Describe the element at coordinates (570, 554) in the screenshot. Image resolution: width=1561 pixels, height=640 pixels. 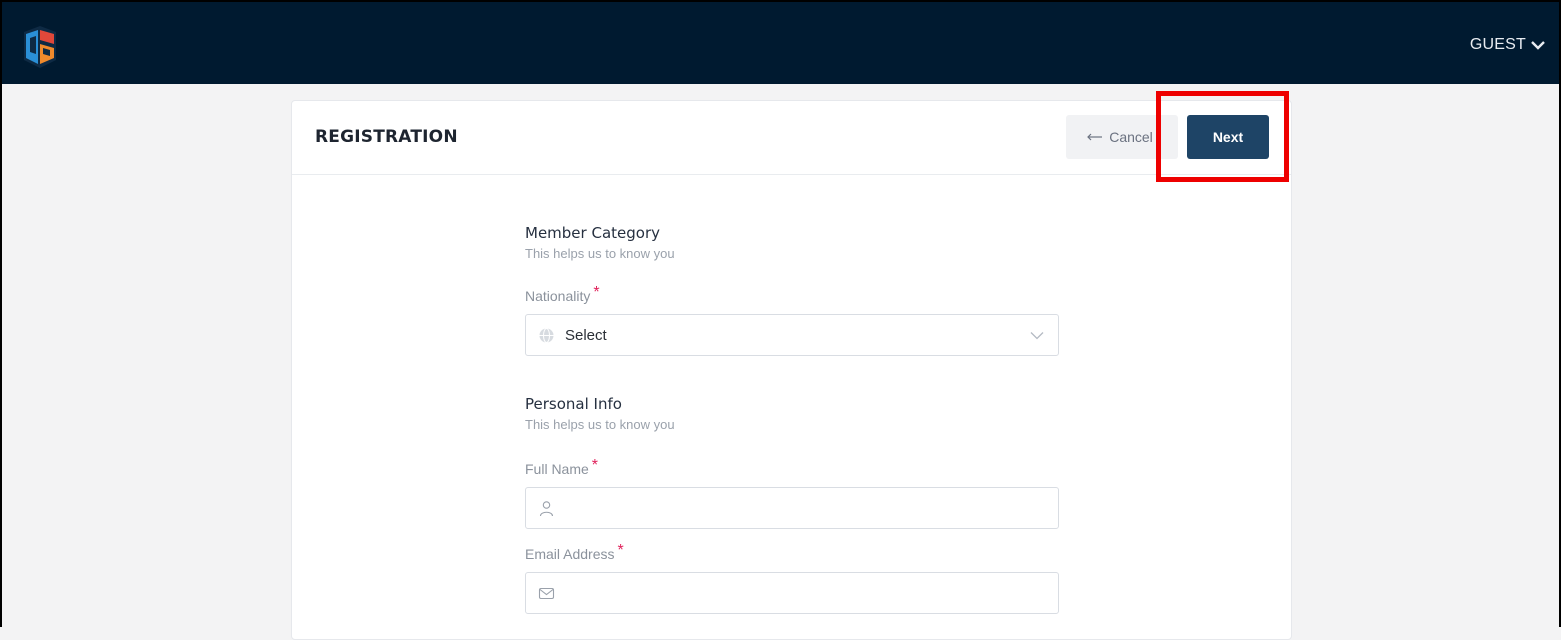
I see `email-label-text: Email Address` at that location.